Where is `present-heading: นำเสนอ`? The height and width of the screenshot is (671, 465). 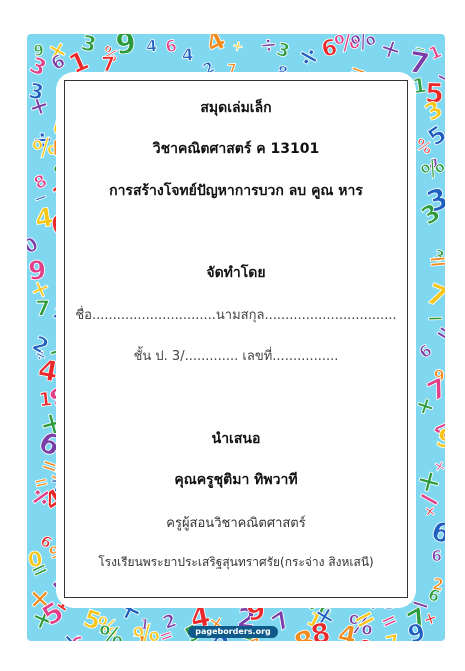
present-heading: นำเสนอ is located at coordinates (236, 439).